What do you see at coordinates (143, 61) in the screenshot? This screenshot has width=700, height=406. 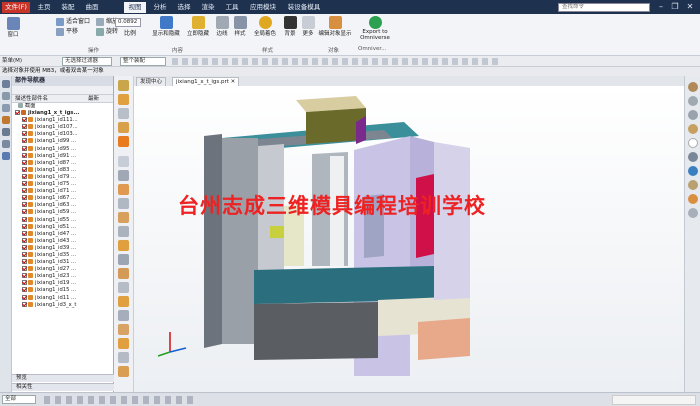 I see `assembly-scope-dropdown: 整个装配` at bounding box center [143, 61].